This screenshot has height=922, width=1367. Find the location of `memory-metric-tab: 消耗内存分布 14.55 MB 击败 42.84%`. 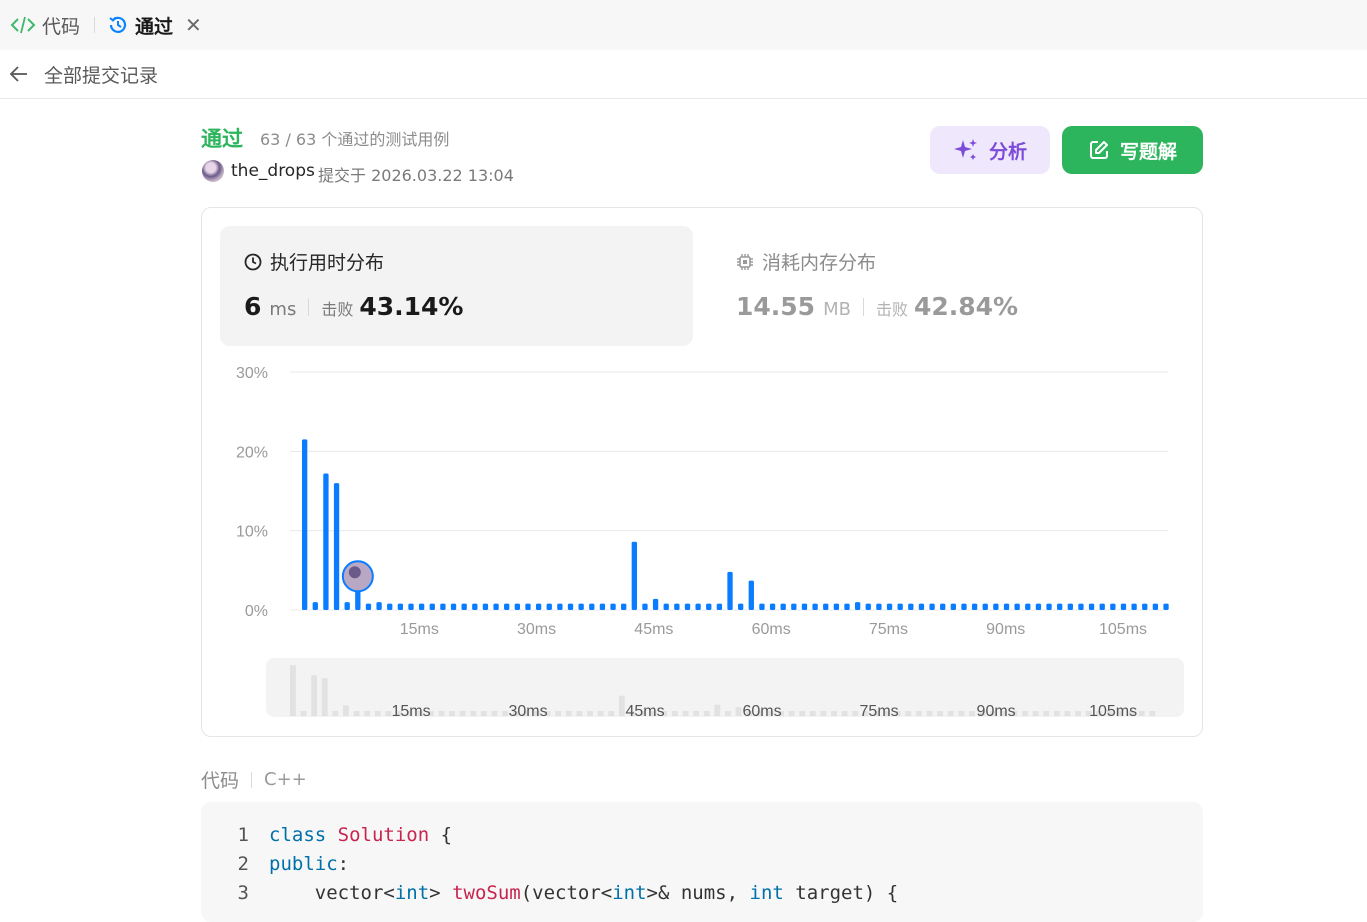

memory-metric-tab: 消耗内存分布 14.55 MB 击败 42.84% is located at coordinates (948, 286).